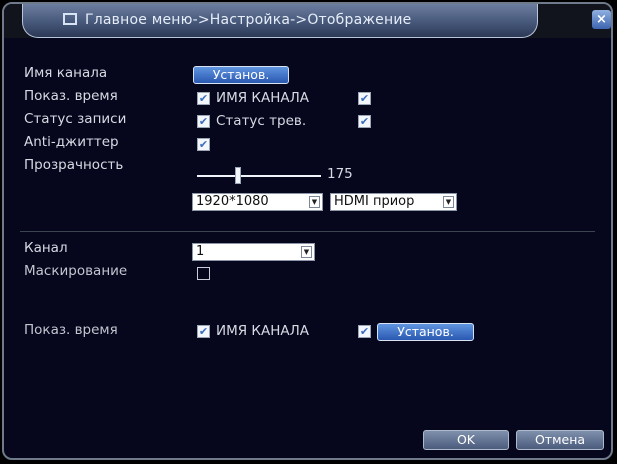  I want to click on cancel-button: Отмена, so click(560, 440).